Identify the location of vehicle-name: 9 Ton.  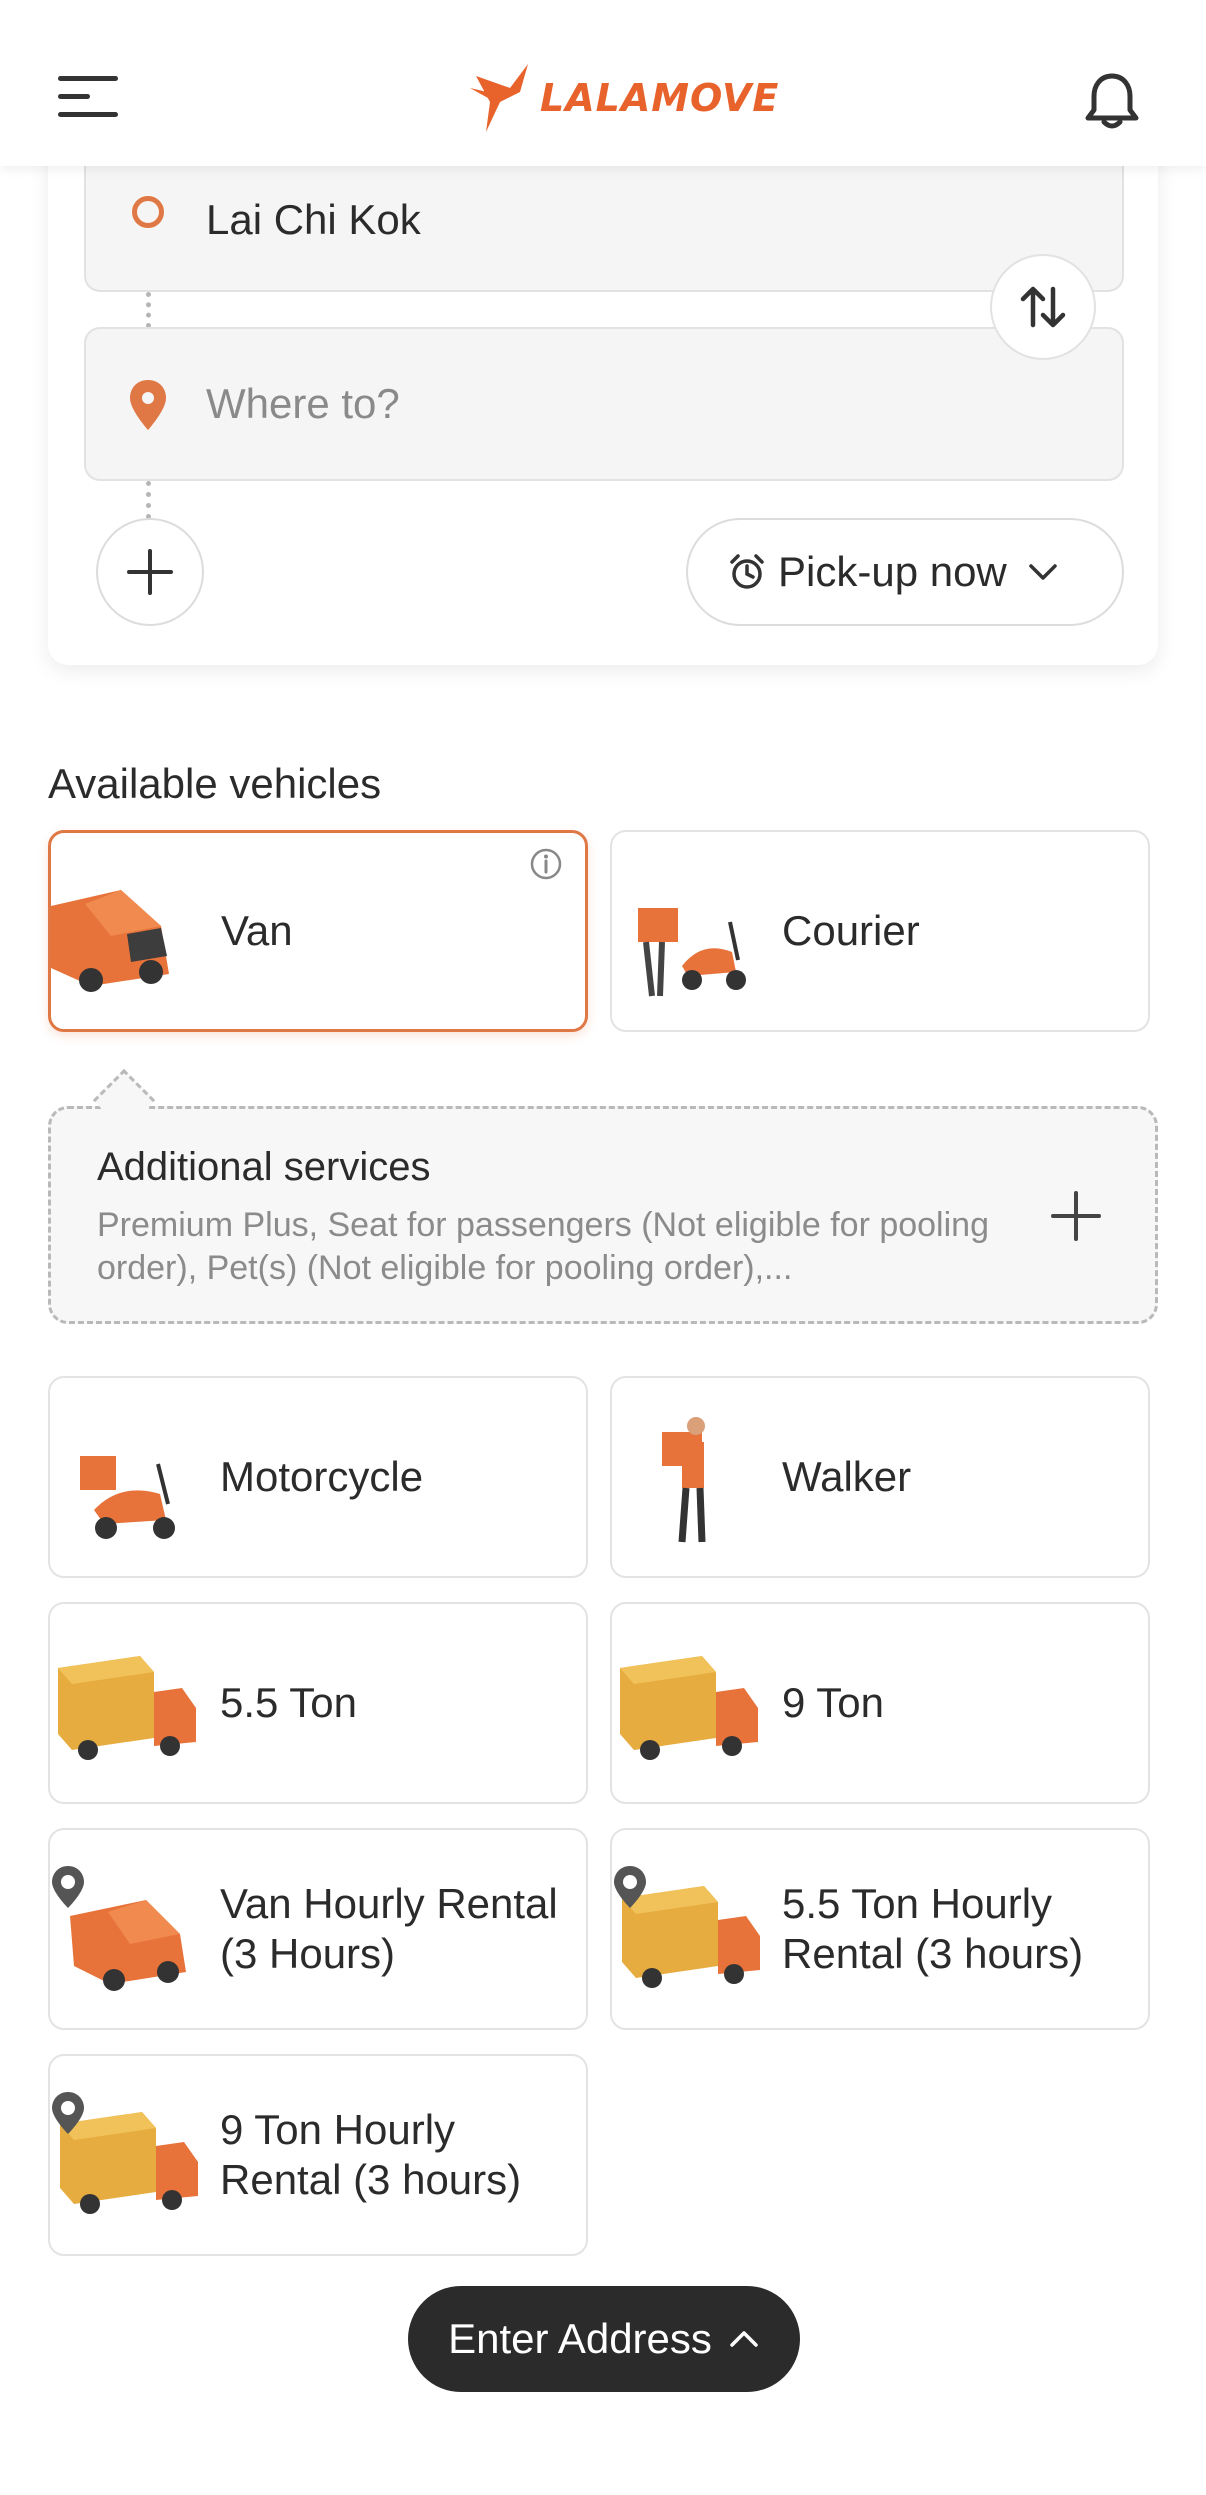
(833, 1702).